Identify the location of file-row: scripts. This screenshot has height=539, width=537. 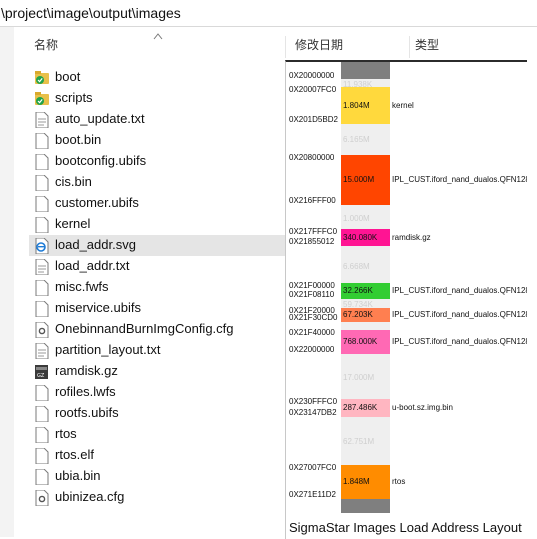
(159, 98).